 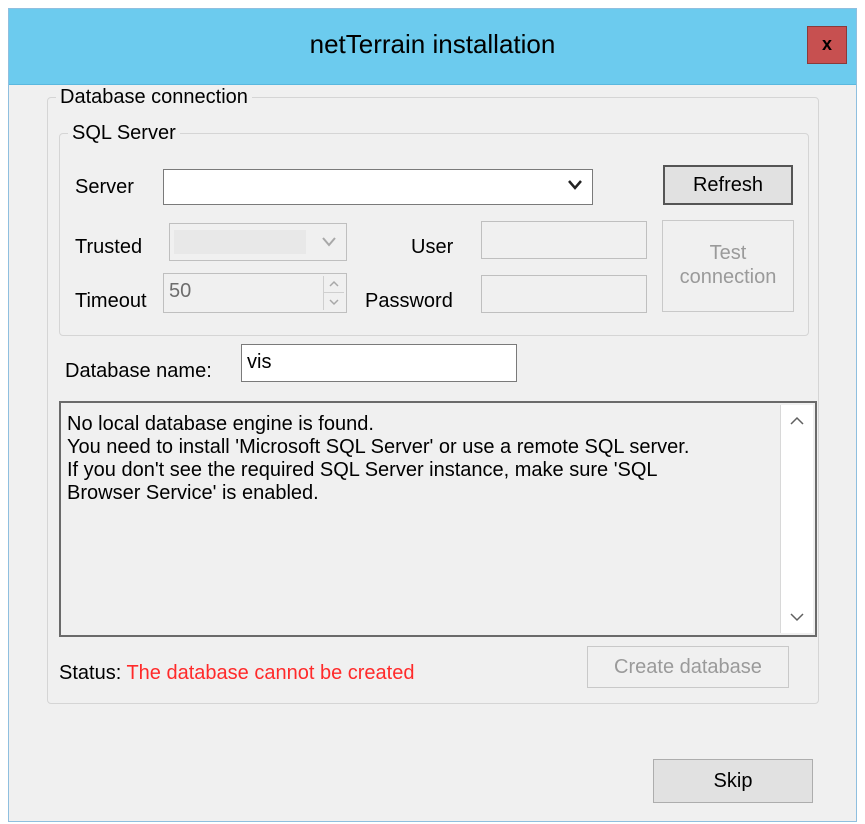 What do you see at coordinates (564, 294) in the screenshot?
I see `password-input` at bounding box center [564, 294].